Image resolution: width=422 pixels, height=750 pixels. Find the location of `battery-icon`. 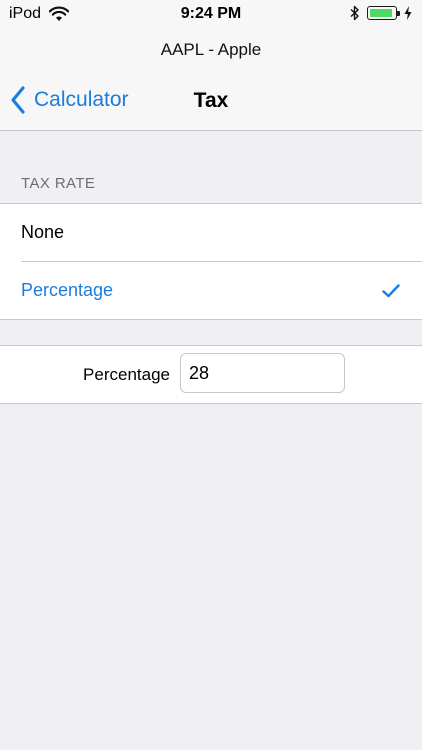

battery-icon is located at coordinates (383, 13).